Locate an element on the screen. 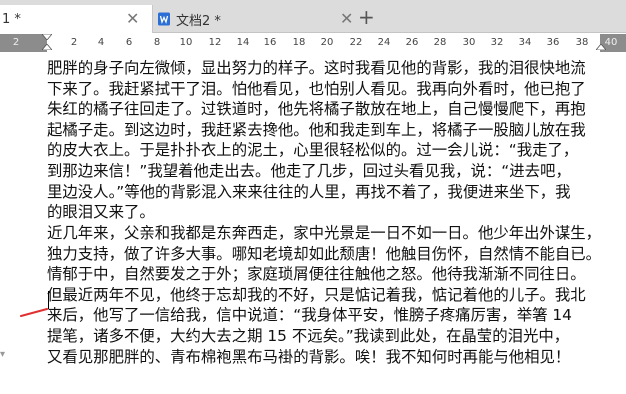 This screenshot has width=626, height=394. ruler-label: 34 is located at coordinates (525, 42).